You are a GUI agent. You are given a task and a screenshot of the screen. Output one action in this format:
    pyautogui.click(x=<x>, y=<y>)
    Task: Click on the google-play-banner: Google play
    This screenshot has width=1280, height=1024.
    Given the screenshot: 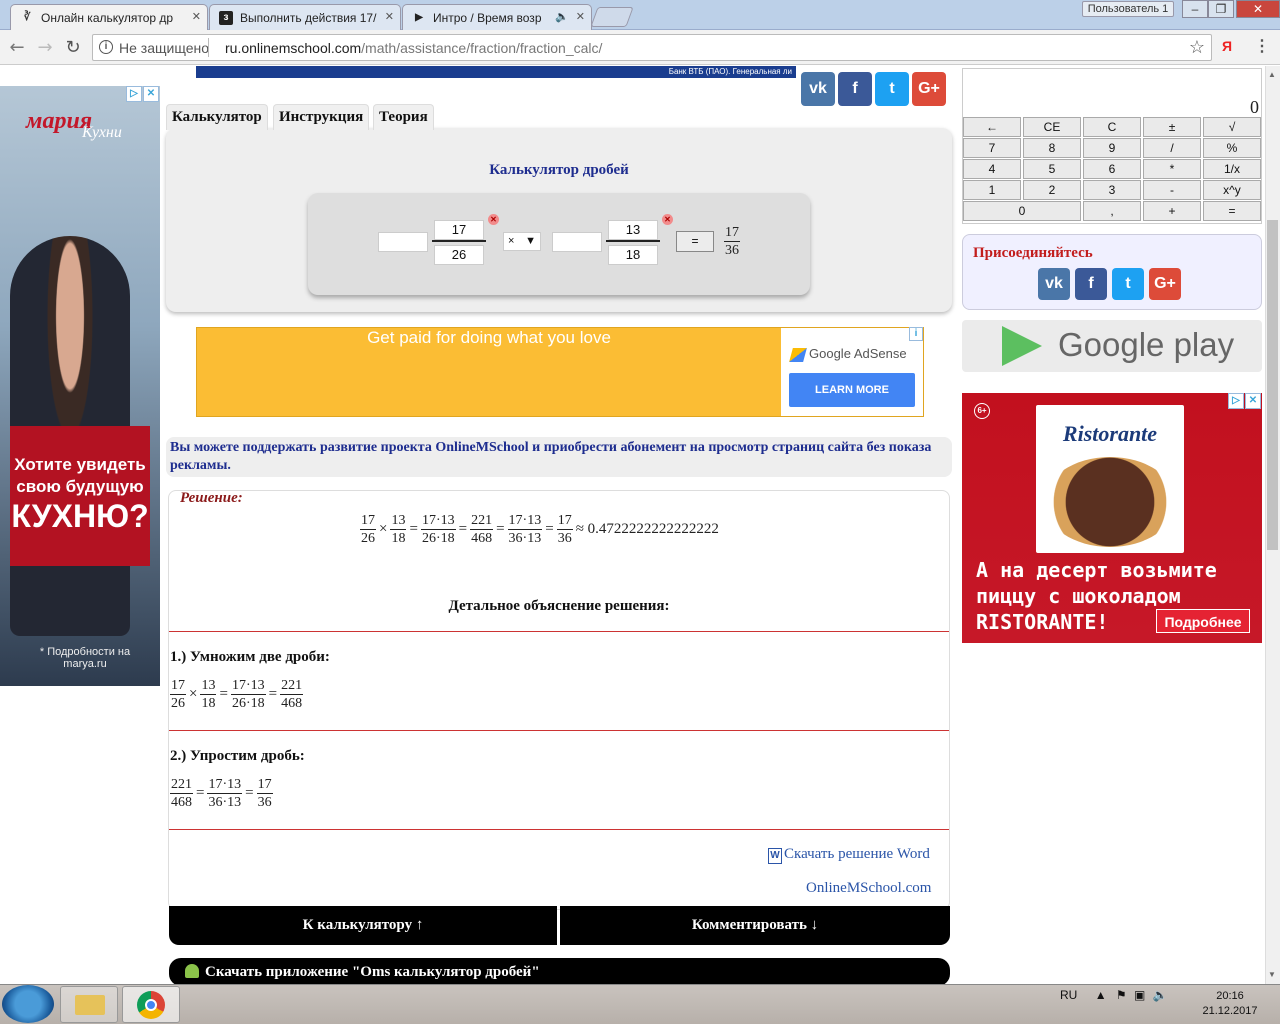 What is the action you would take?
    pyautogui.click(x=1112, y=346)
    